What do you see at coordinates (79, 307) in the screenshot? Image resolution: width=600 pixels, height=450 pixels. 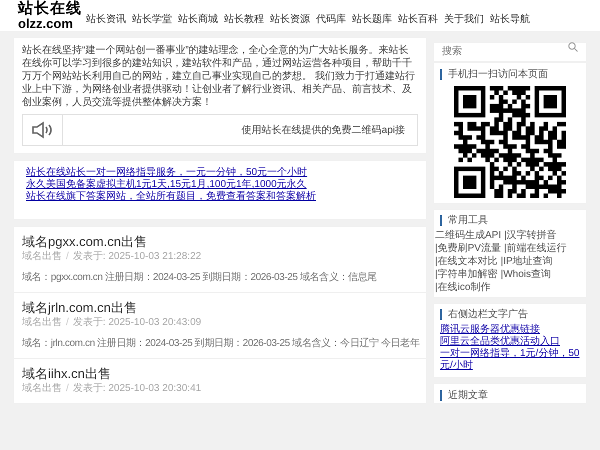 I see `post-title: 域名jrln.com.cn出售` at bounding box center [79, 307].